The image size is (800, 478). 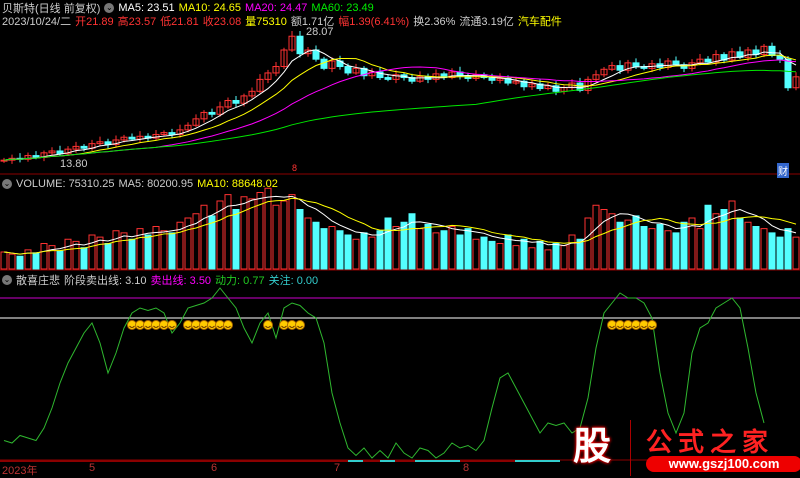 I want to click on logo-text: 公式之家, so click(x=710, y=442).